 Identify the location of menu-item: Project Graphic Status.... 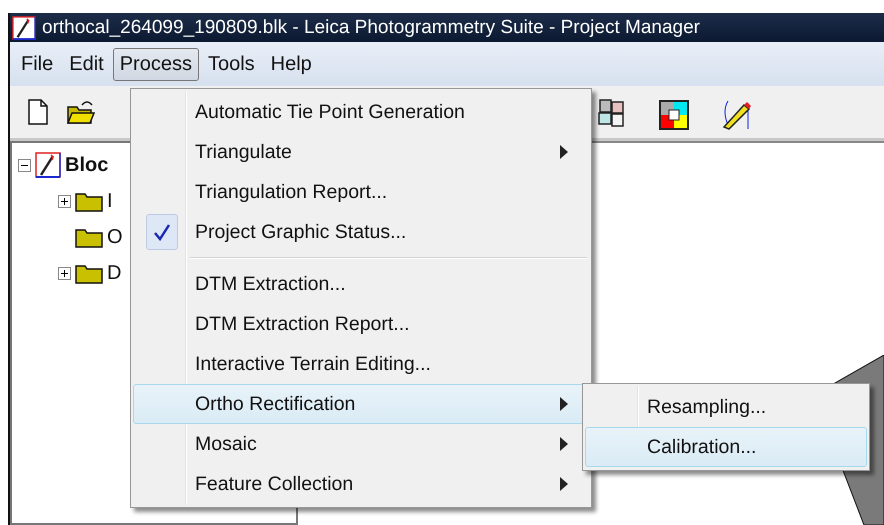
(361, 232).